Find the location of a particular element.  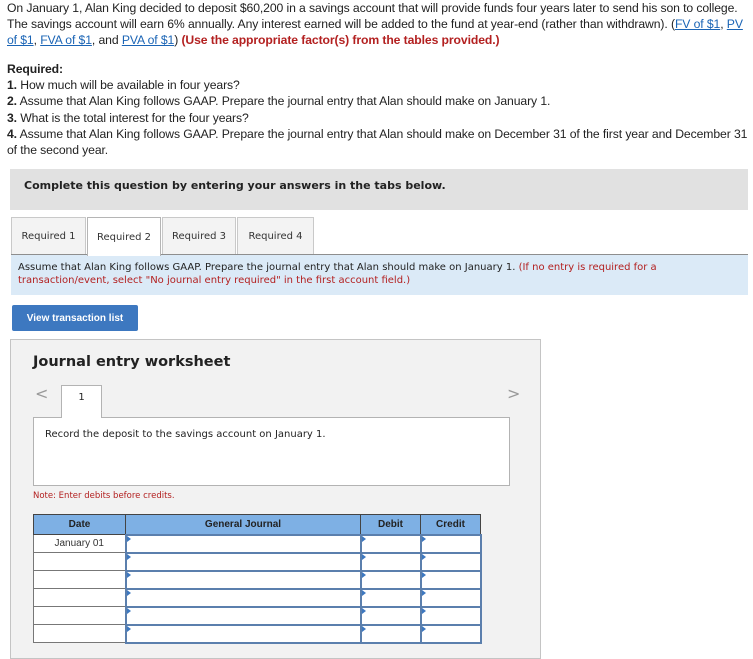

item-number: 3. is located at coordinates (12, 117).